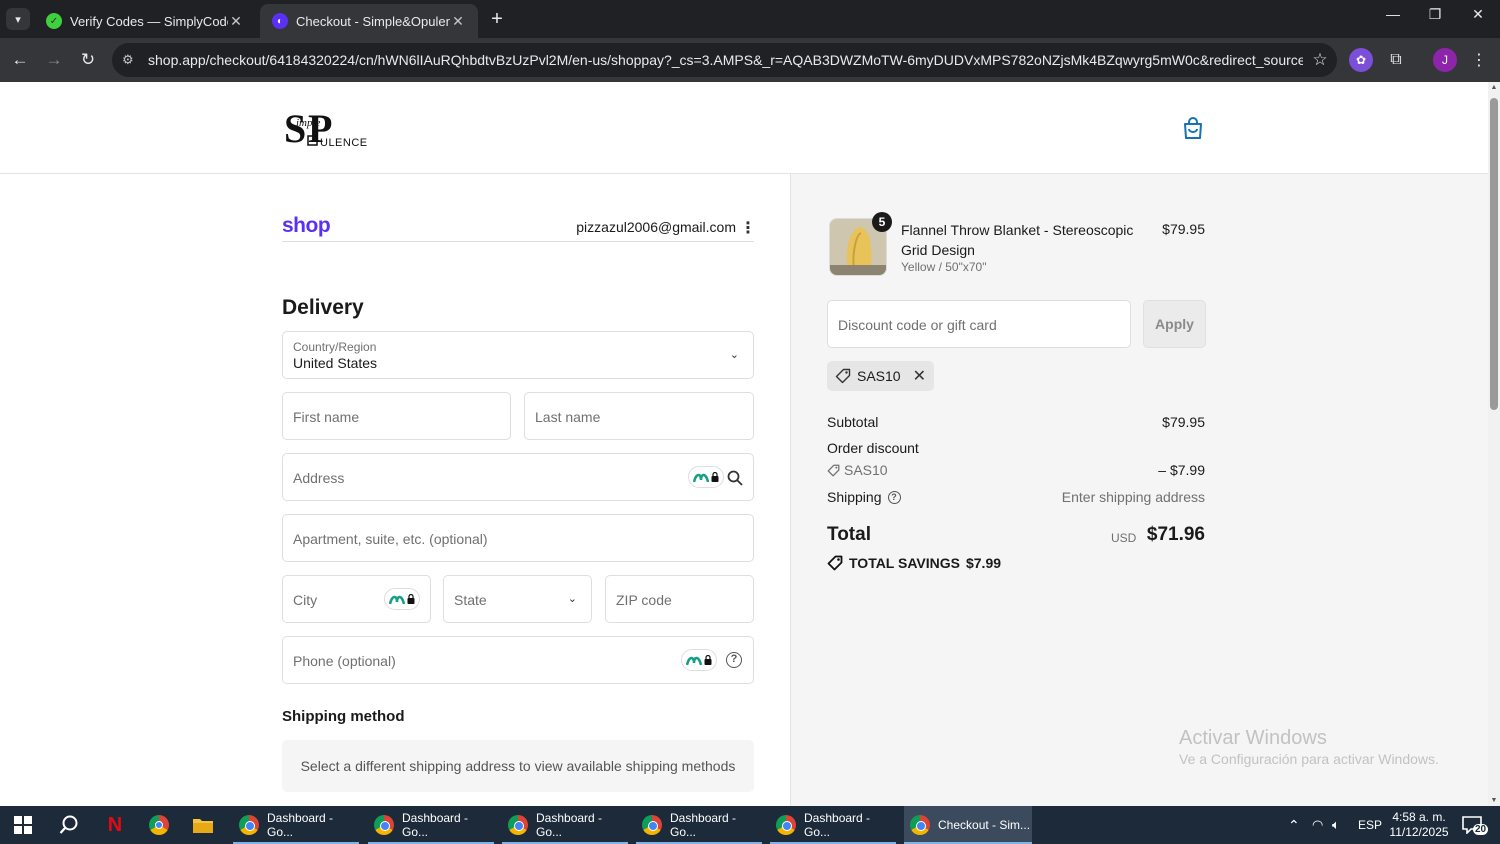 The height and width of the screenshot is (844, 1500). I want to click on account-menu-icon: ⋮, so click(748, 228).